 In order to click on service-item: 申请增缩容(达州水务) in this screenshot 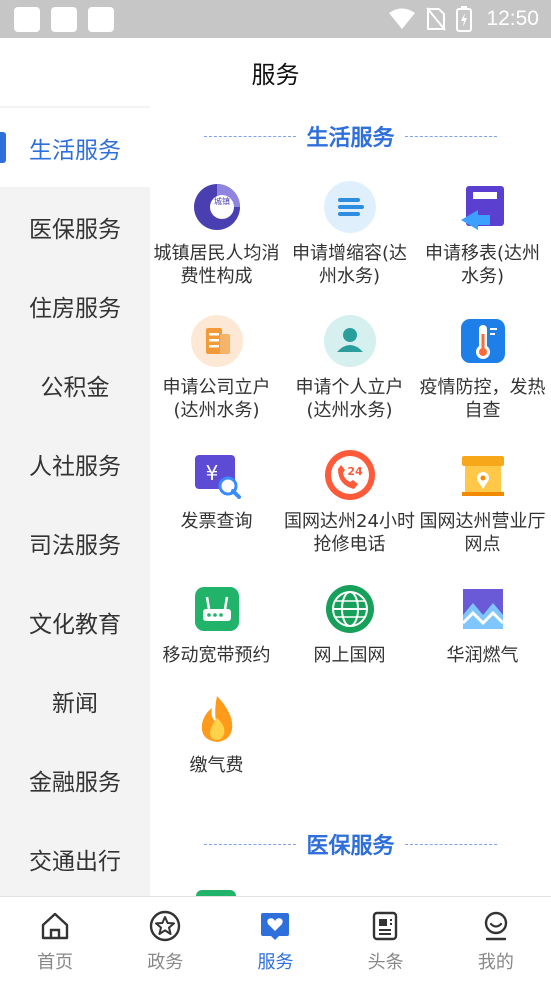, I will do `click(349, 234)`.